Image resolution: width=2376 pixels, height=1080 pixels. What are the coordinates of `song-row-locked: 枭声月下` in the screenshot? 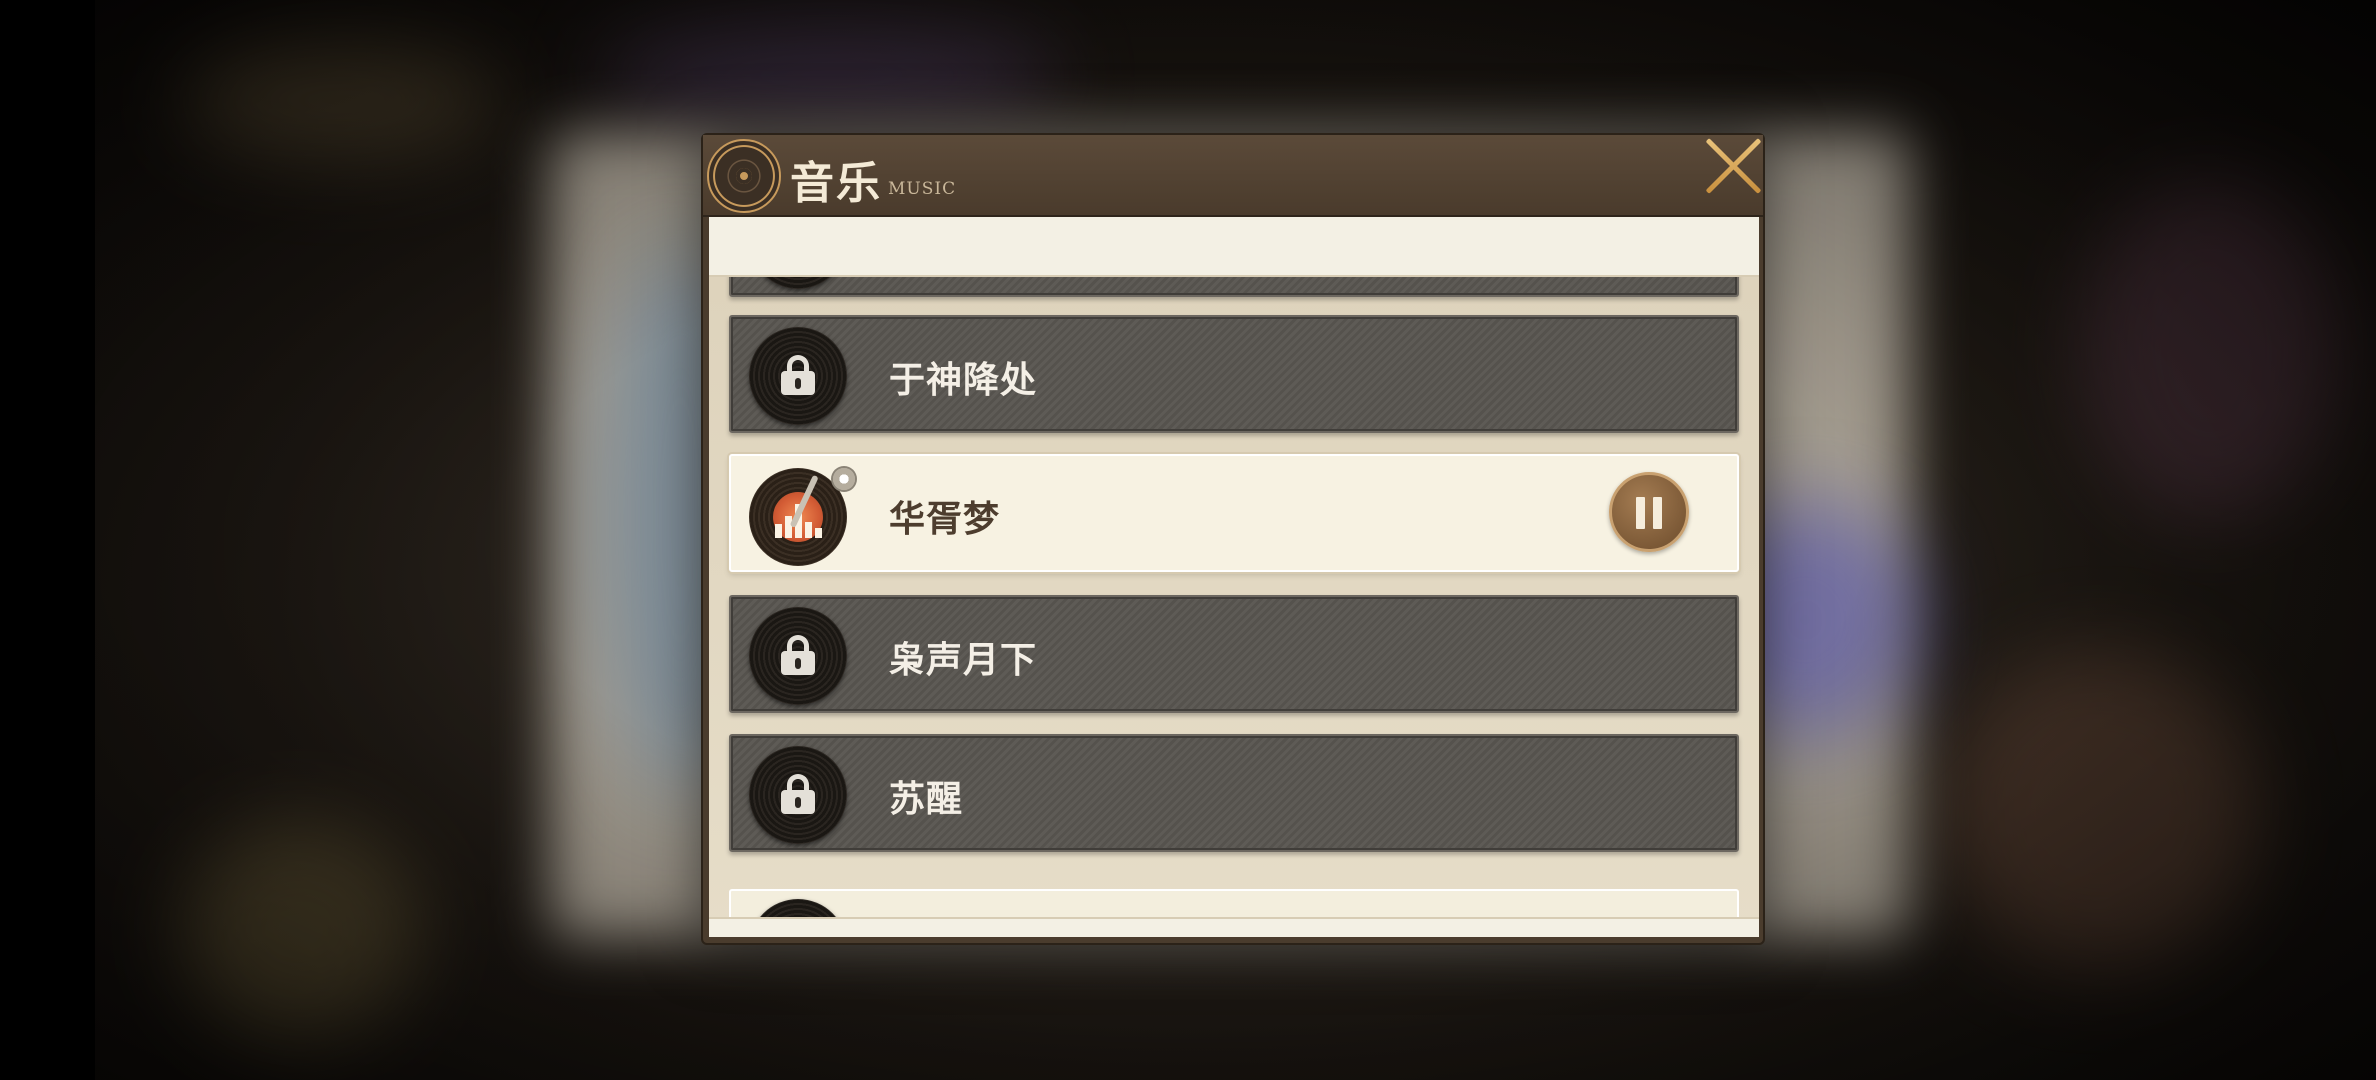 It's located at (1234, 654).